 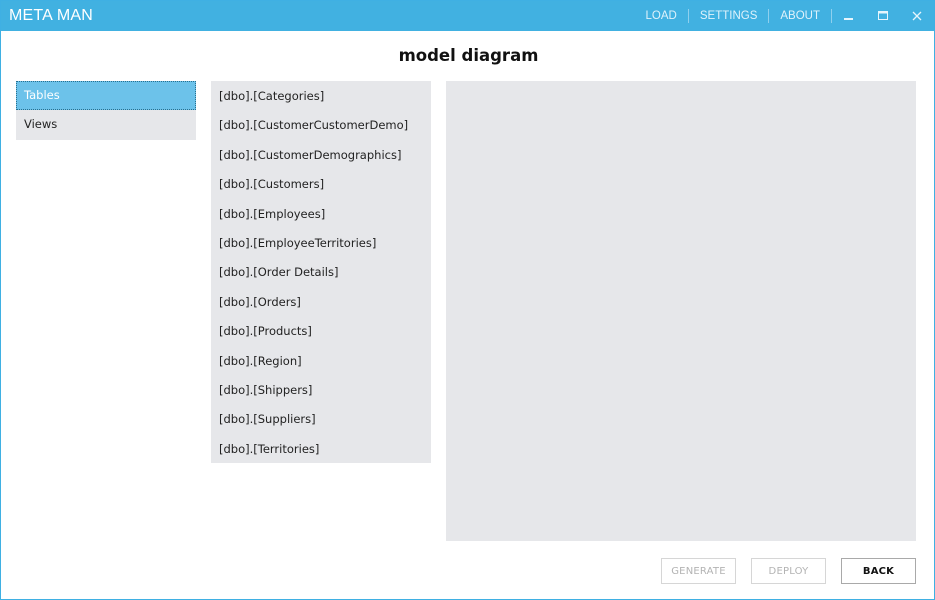 I want to click on maximize-icon, so click(x=883, y=15).